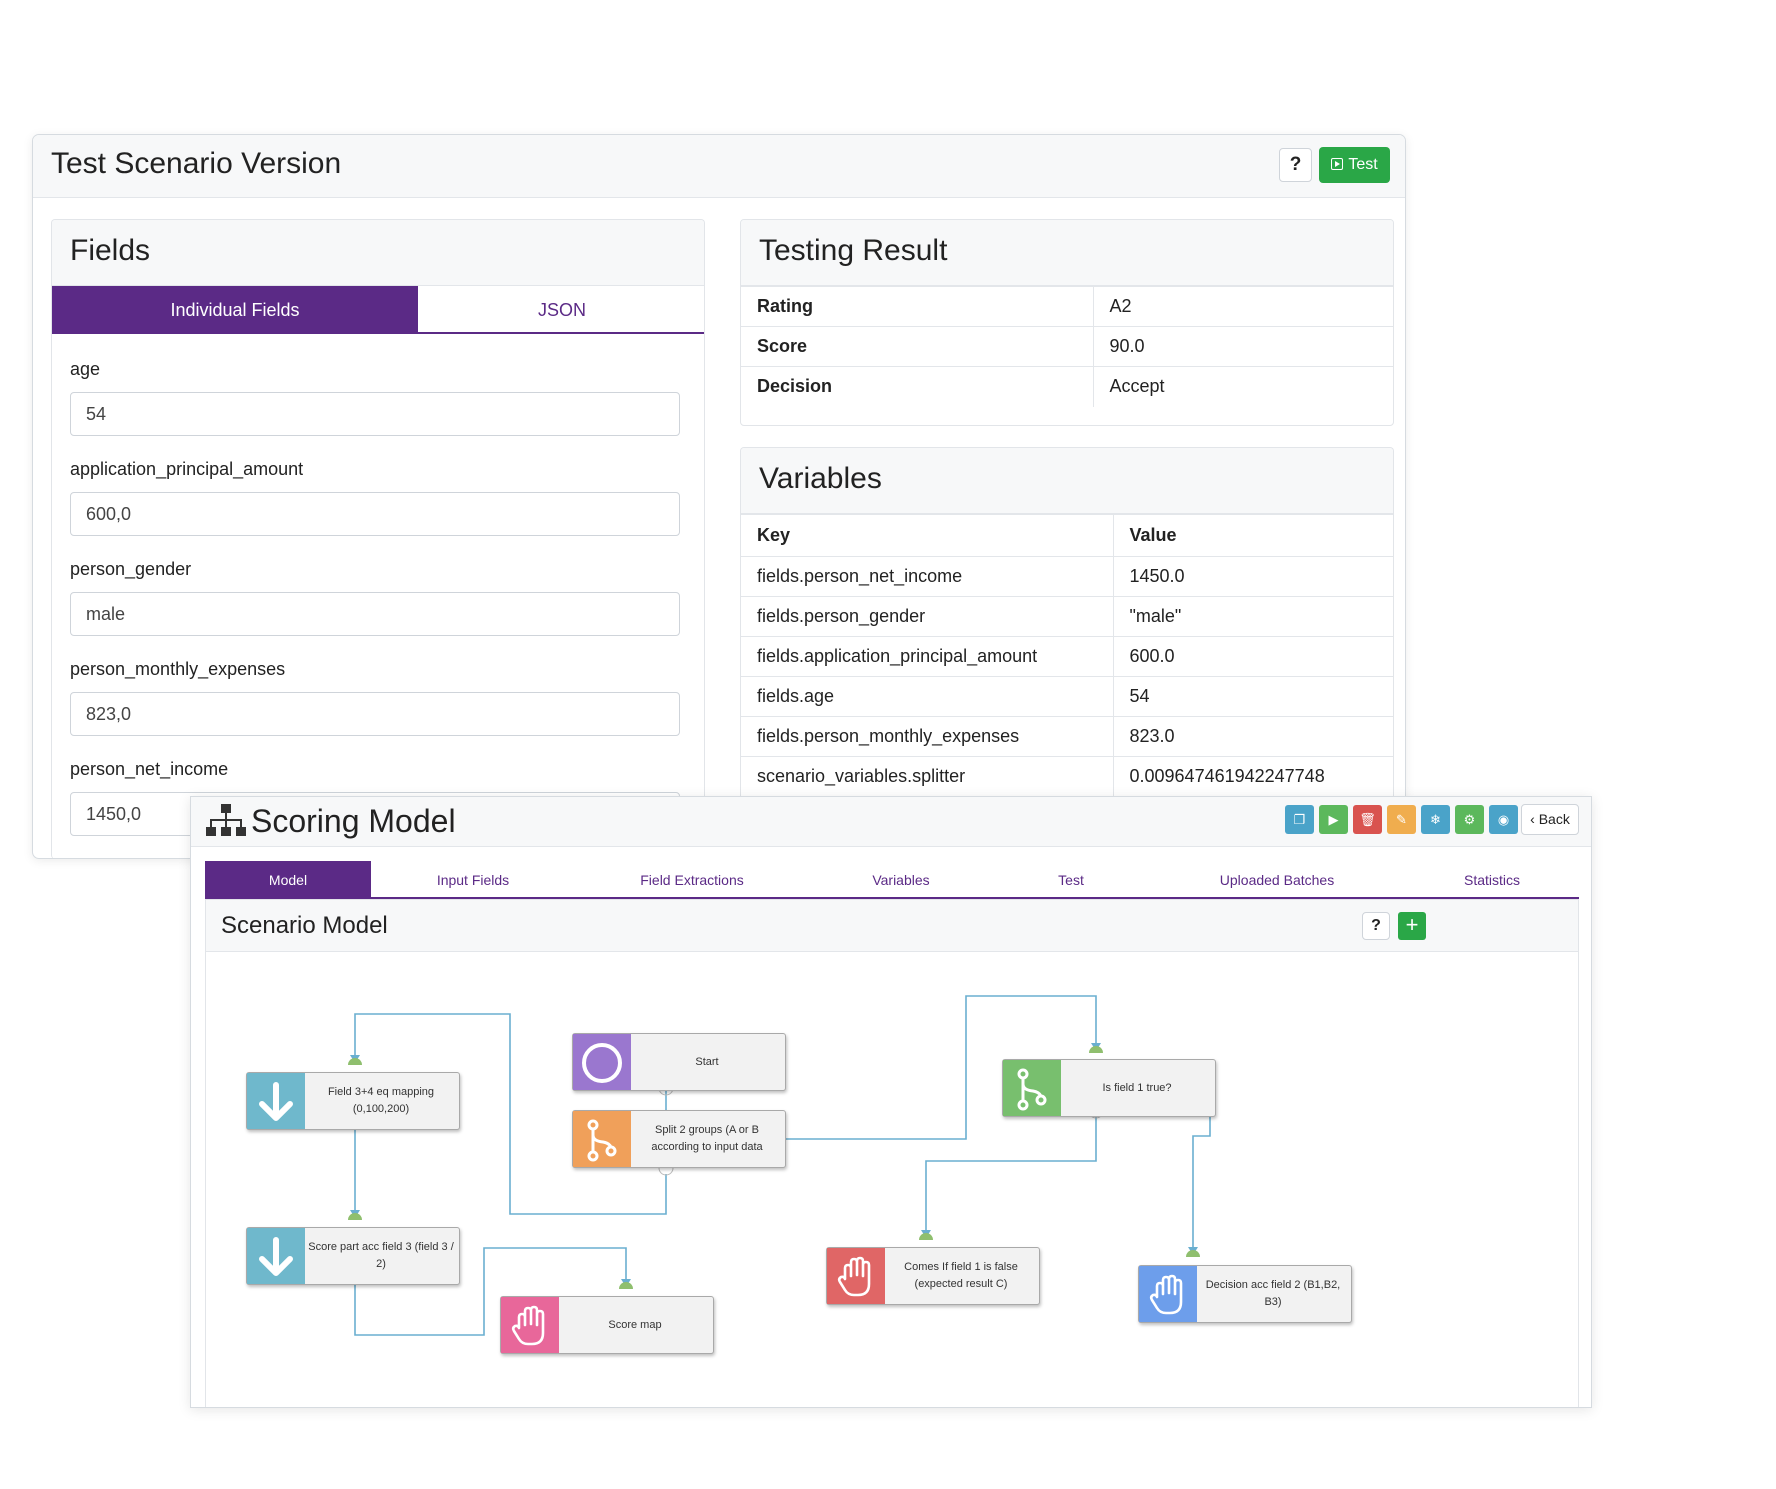 The width and height of the screenshot is (1776, 1489). What do you see at coordinates (1554, 819) in the screenshot?
I see `back-label: Back` at bounding box center [1554, 819].